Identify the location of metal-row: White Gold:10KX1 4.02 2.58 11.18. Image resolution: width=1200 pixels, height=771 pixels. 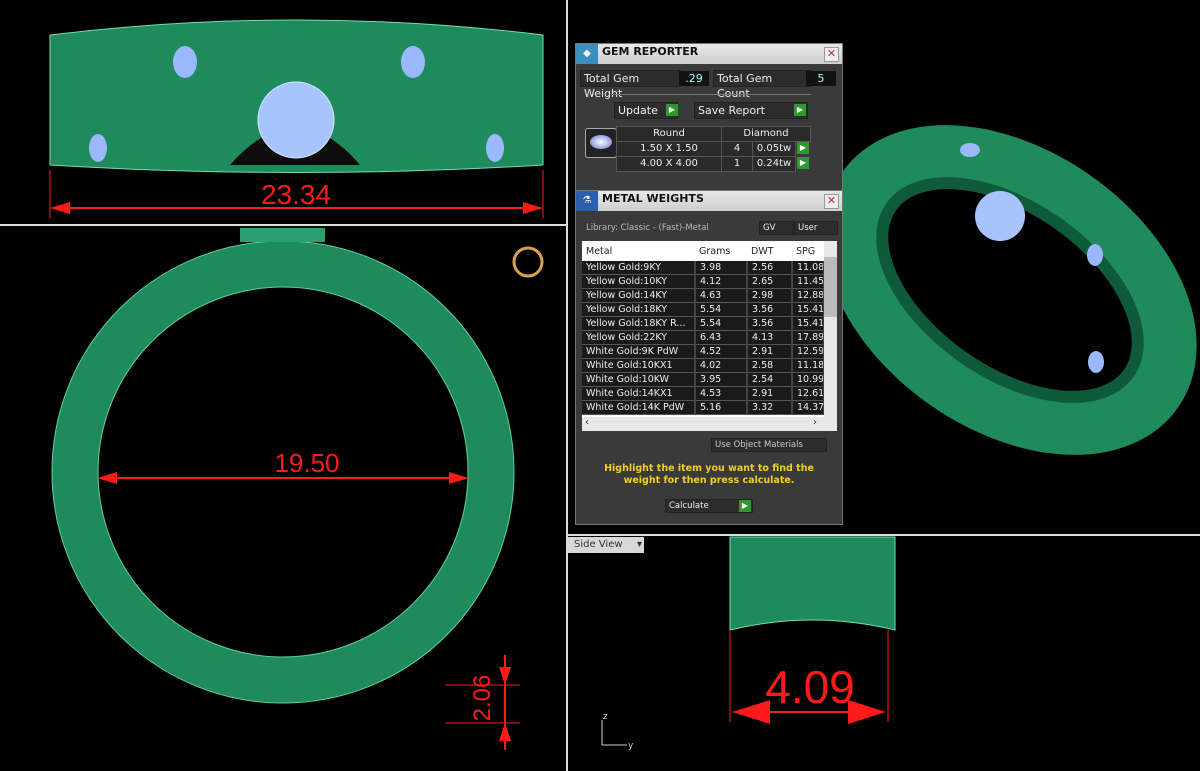
(703, 365).